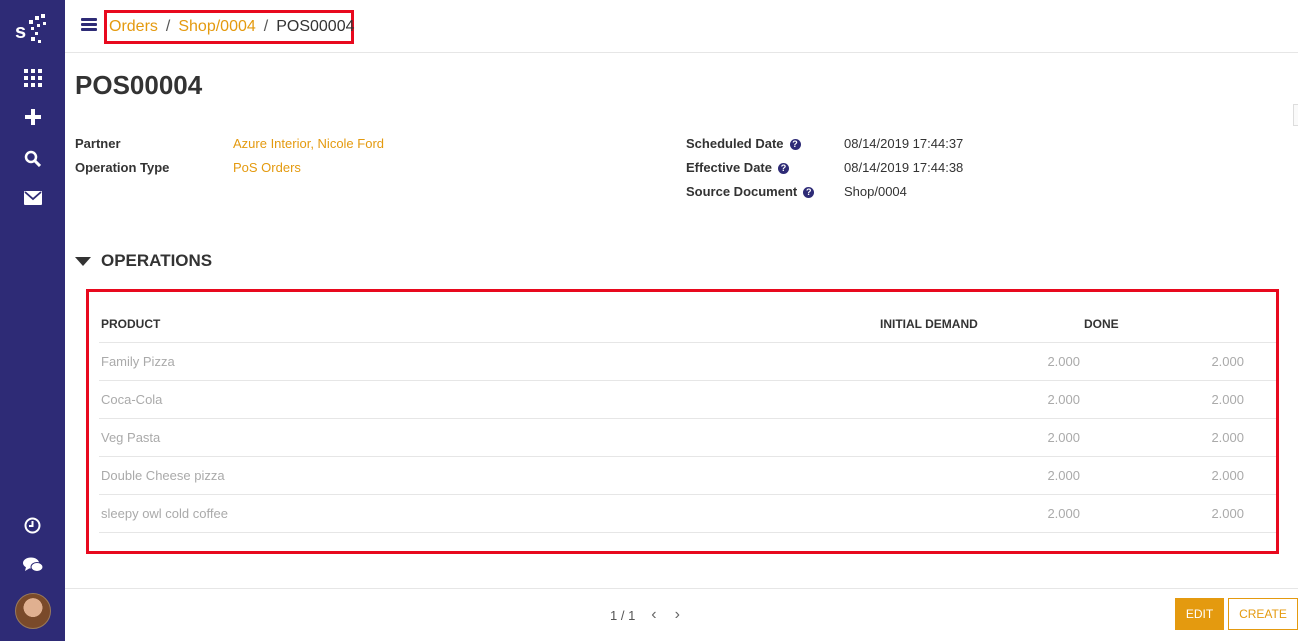 The width and height of the screenshot is (1298, 641). I want to click on operations-section-toggle: OPERATIONS, so click(143, 261).